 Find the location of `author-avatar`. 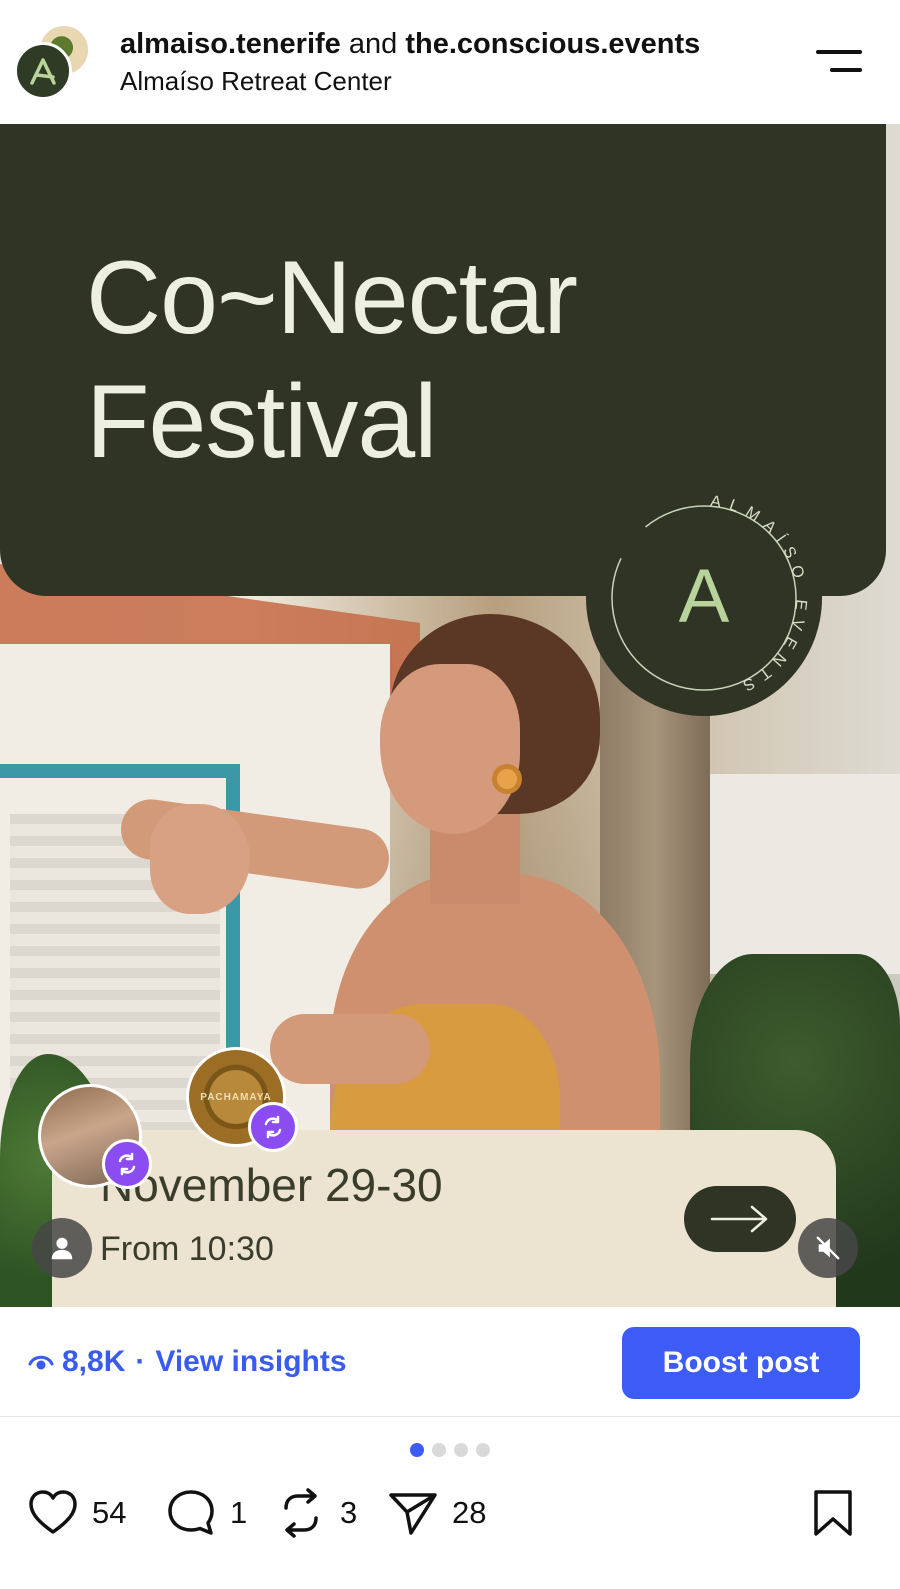

author-avatar is located at coordinates (43, 71).